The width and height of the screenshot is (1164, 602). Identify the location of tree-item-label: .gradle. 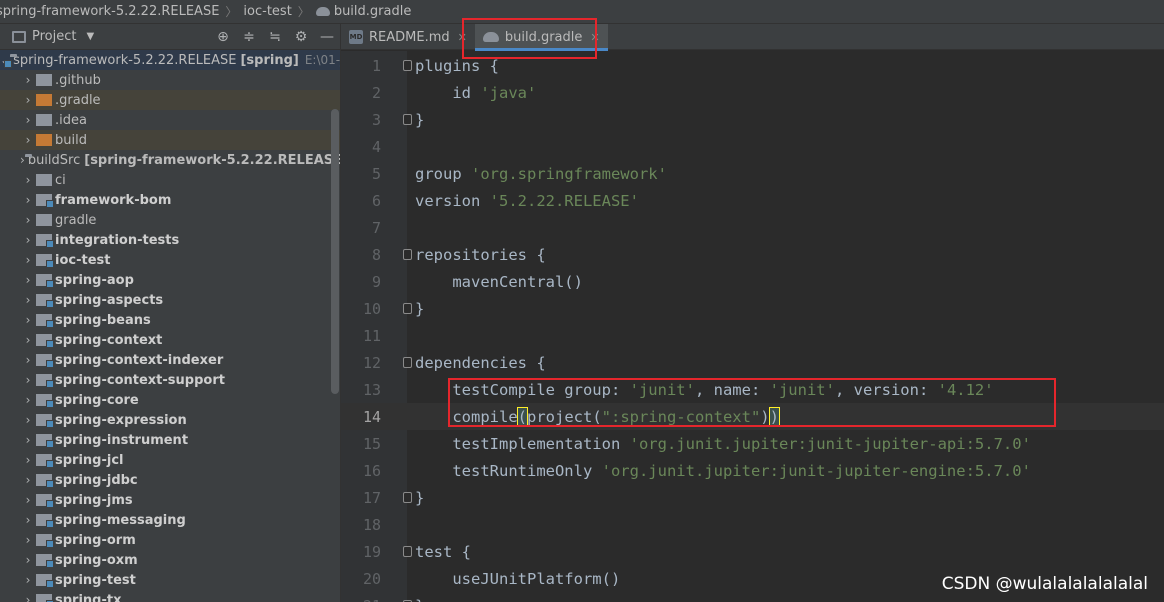
(78, 100).